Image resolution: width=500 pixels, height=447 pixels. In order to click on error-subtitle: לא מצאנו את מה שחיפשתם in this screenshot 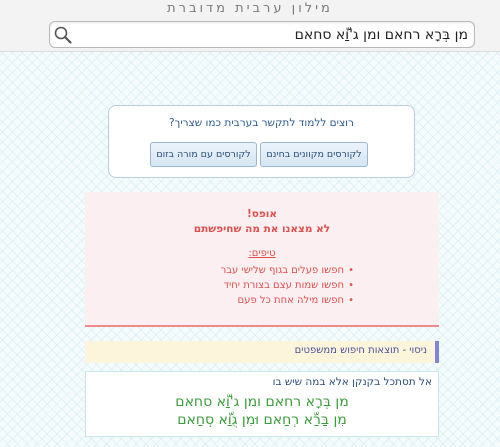, I will do `click(262, 229)`.